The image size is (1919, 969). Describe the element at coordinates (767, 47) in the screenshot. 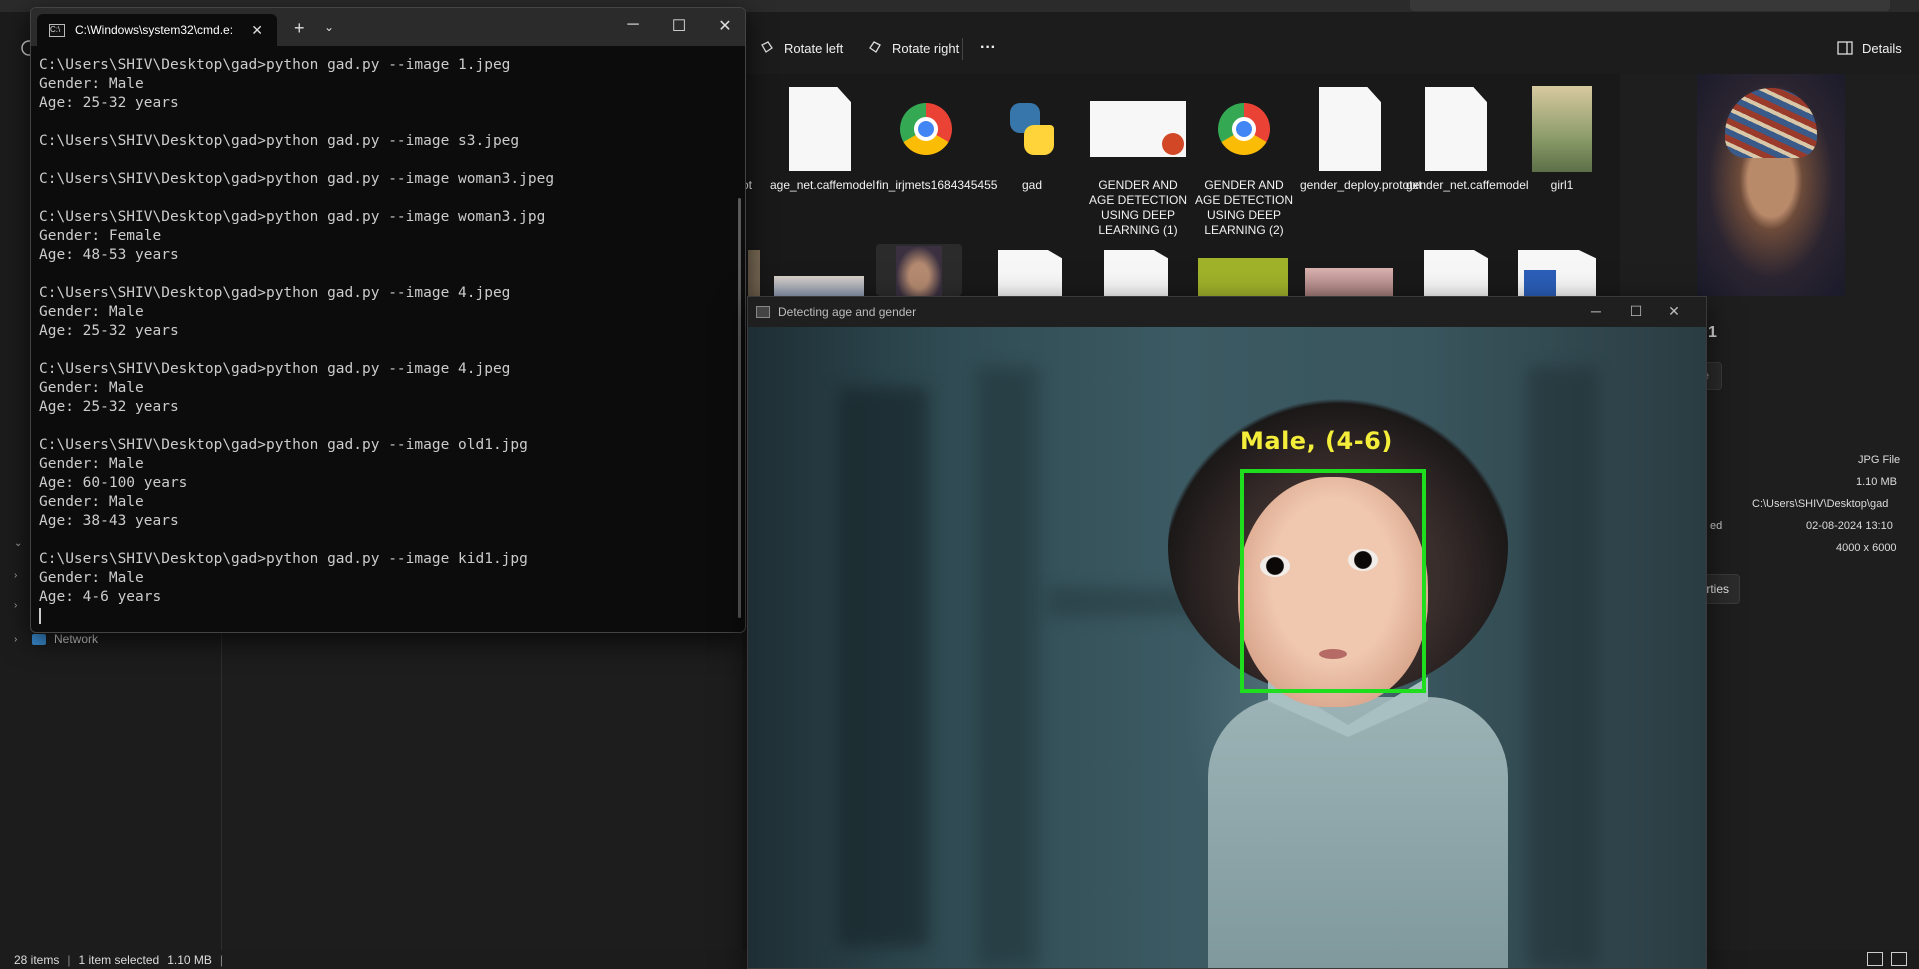

I see `rotate-left-icon` at that location.